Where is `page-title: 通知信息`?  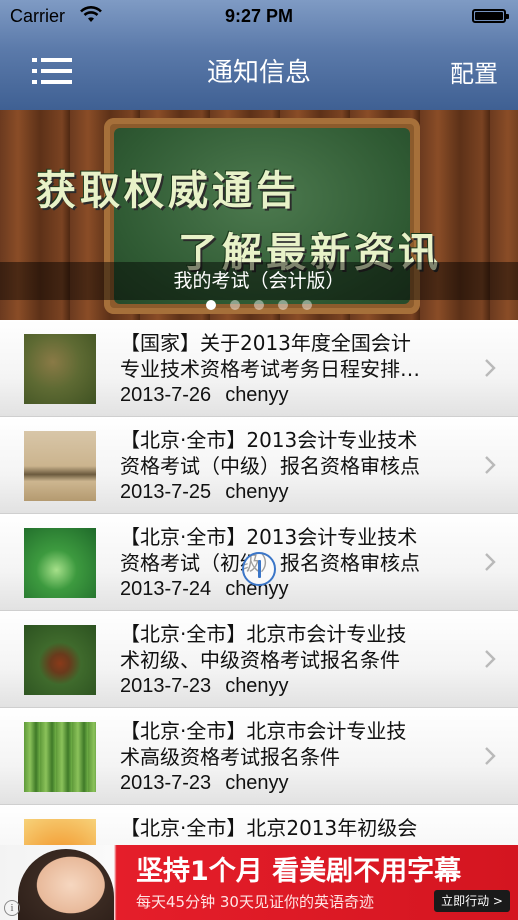 page-title: 通知信息 is located at coordinates (258, 73).